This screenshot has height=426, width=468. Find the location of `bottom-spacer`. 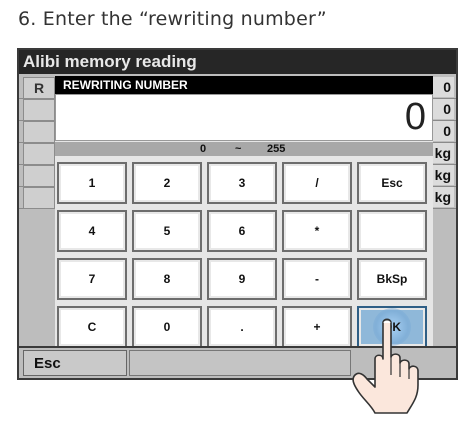

bottom-spacer is located at coordinates (240, 363).